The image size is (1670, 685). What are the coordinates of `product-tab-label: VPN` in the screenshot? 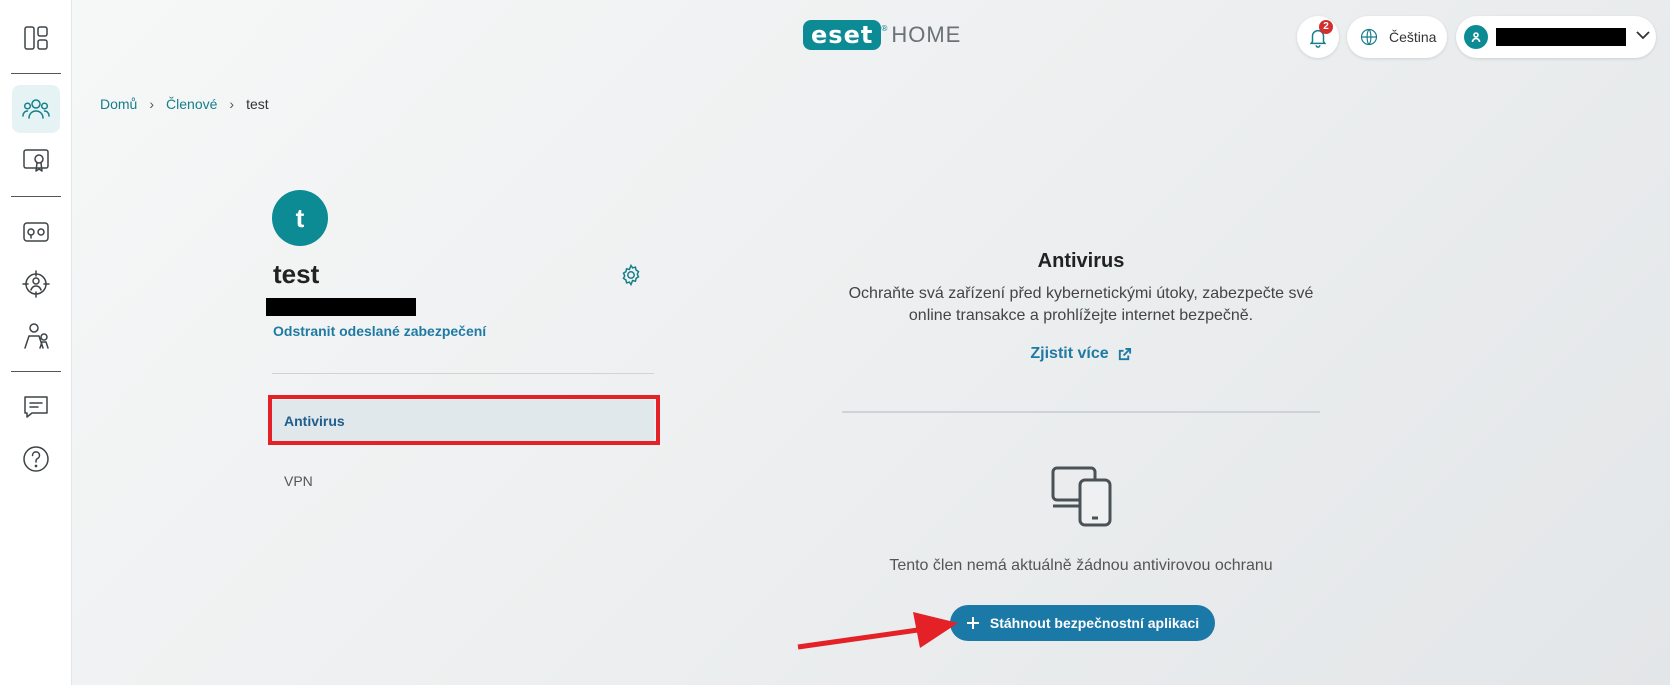 It's located at (298, 481).